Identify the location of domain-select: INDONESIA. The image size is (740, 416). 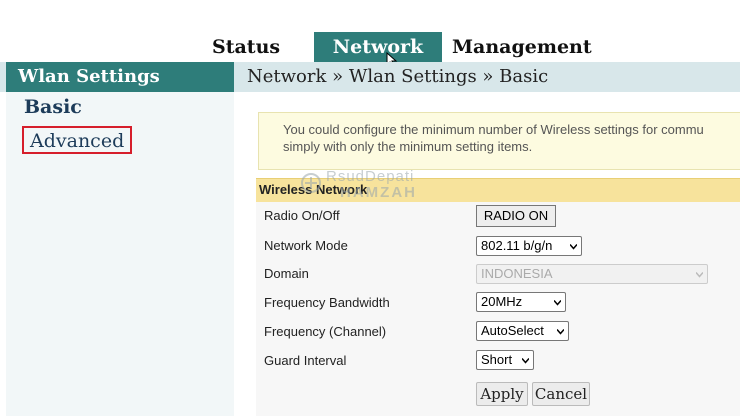
(592, 274).